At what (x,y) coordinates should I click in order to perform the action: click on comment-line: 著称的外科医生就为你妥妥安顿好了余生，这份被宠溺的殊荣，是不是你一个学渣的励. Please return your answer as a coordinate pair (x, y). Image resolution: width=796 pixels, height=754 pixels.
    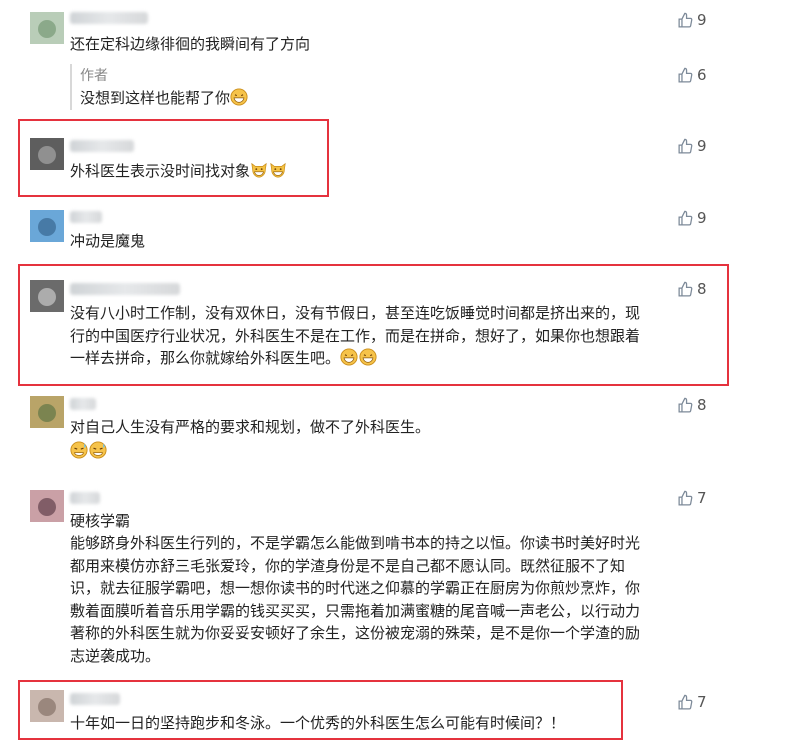
    Looking at the image, I should click on (355, 633).